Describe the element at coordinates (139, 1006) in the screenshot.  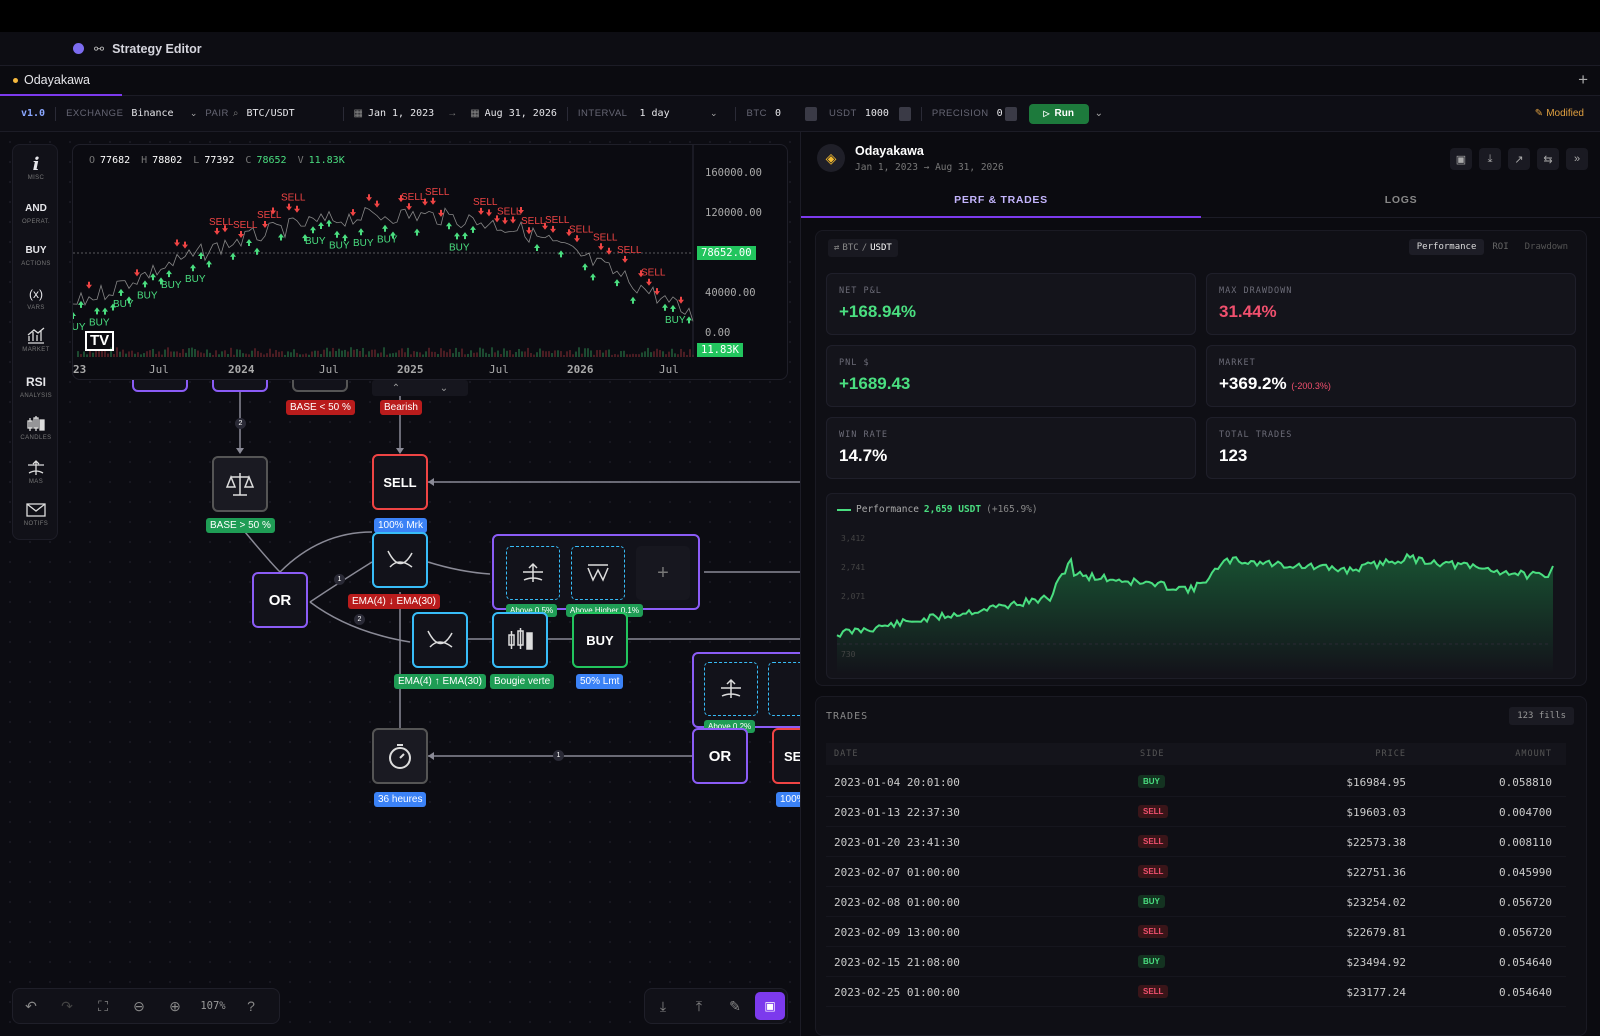
I see `zoom-out-icon: ⊖` at that location.